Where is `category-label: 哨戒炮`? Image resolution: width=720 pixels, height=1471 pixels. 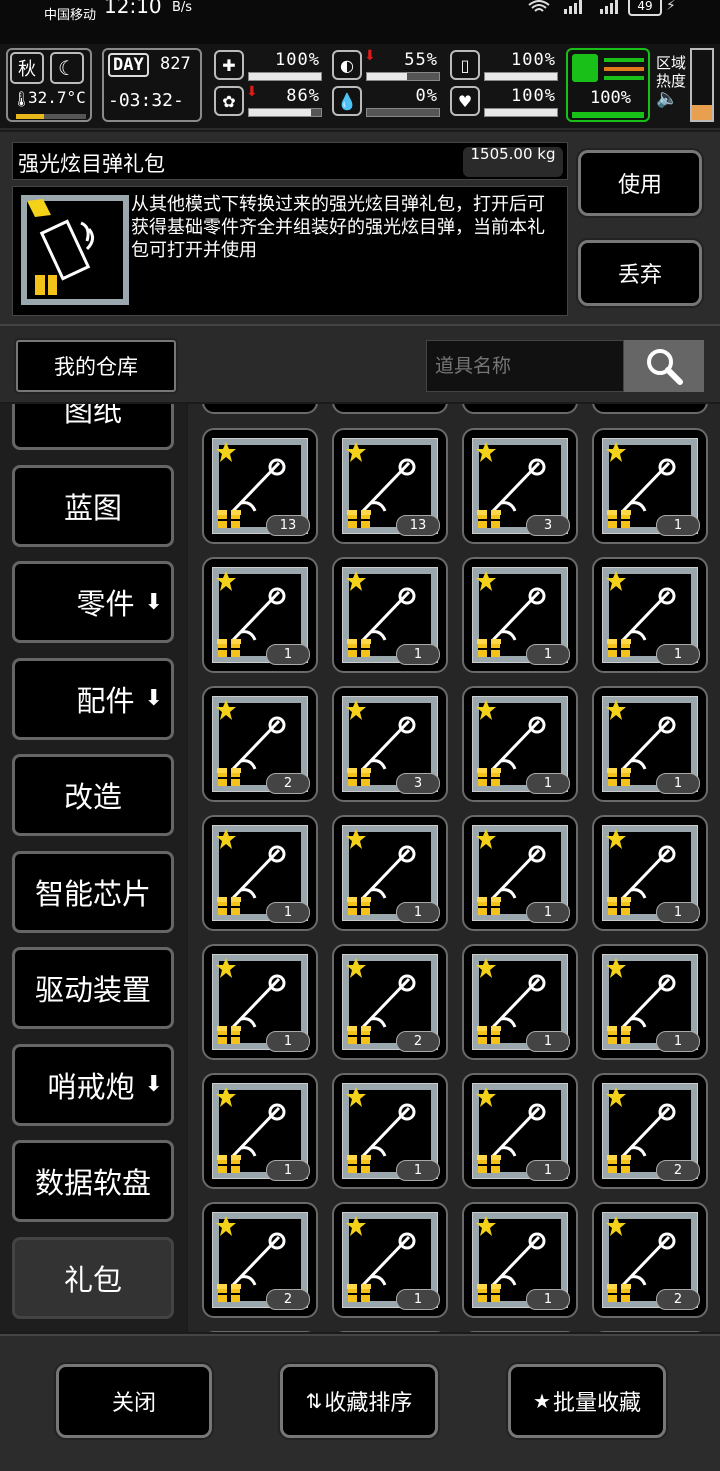 category-label: 哨戒炮 is located at coordinates (91, 1086).